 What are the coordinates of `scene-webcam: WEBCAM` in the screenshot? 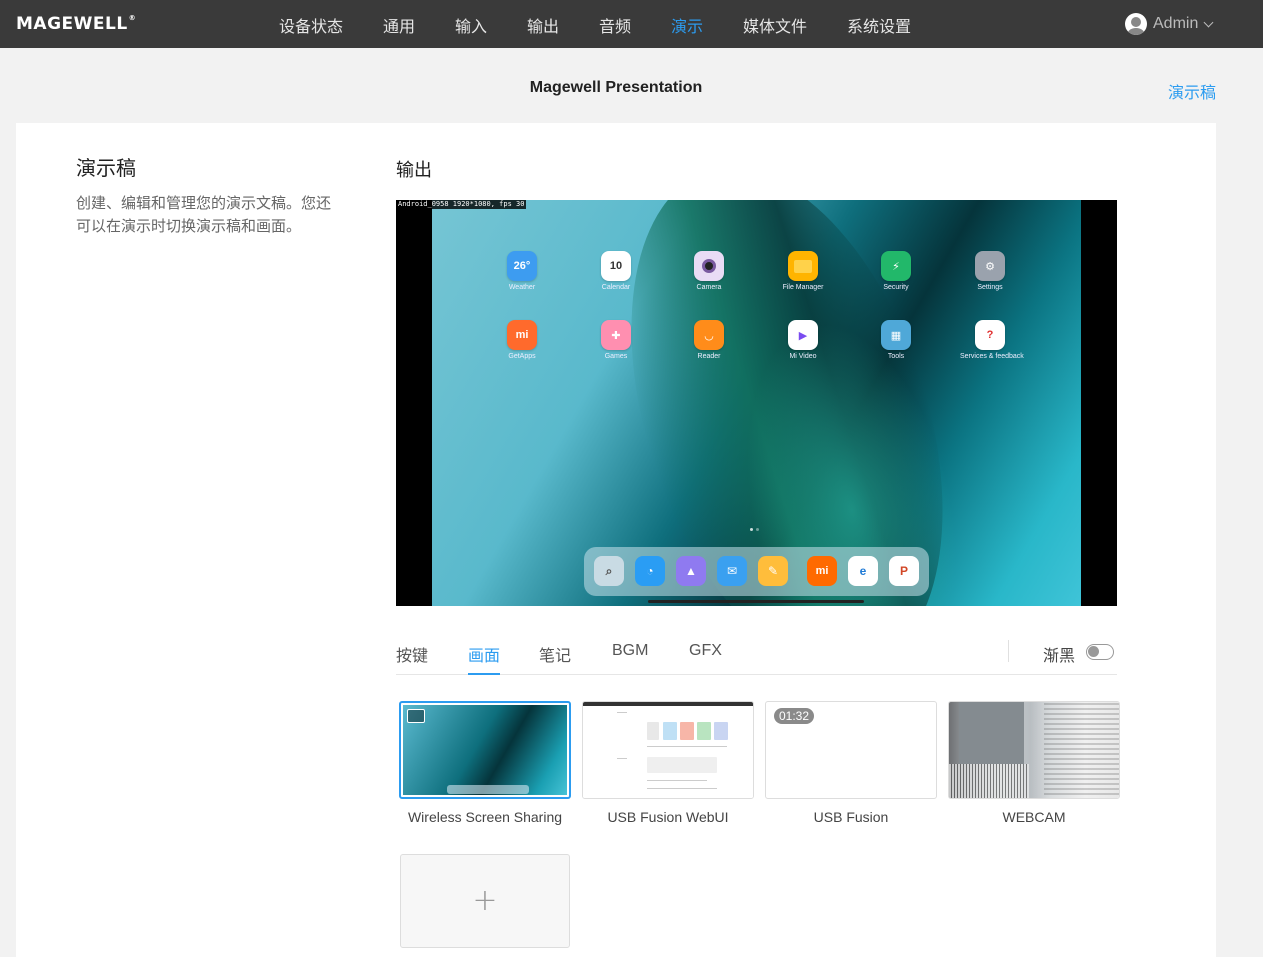 It's located at (1034, 763).